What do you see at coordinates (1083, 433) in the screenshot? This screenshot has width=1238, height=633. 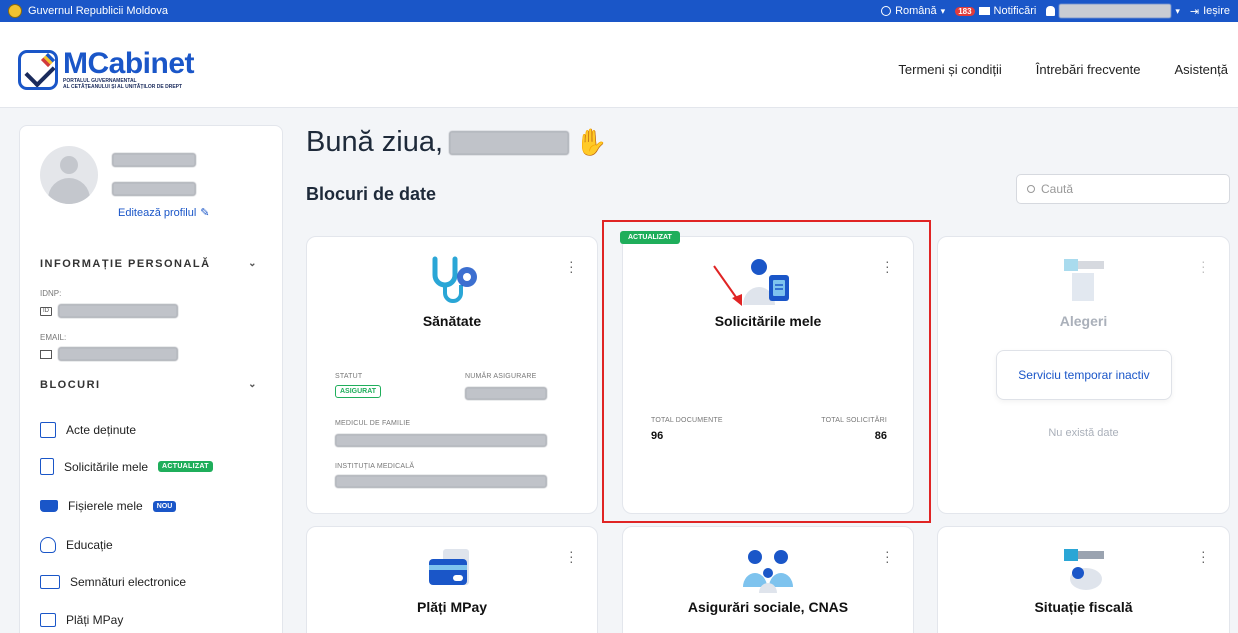 I see `no-data-label: Nu există date` at bounding box center [1083, 433].